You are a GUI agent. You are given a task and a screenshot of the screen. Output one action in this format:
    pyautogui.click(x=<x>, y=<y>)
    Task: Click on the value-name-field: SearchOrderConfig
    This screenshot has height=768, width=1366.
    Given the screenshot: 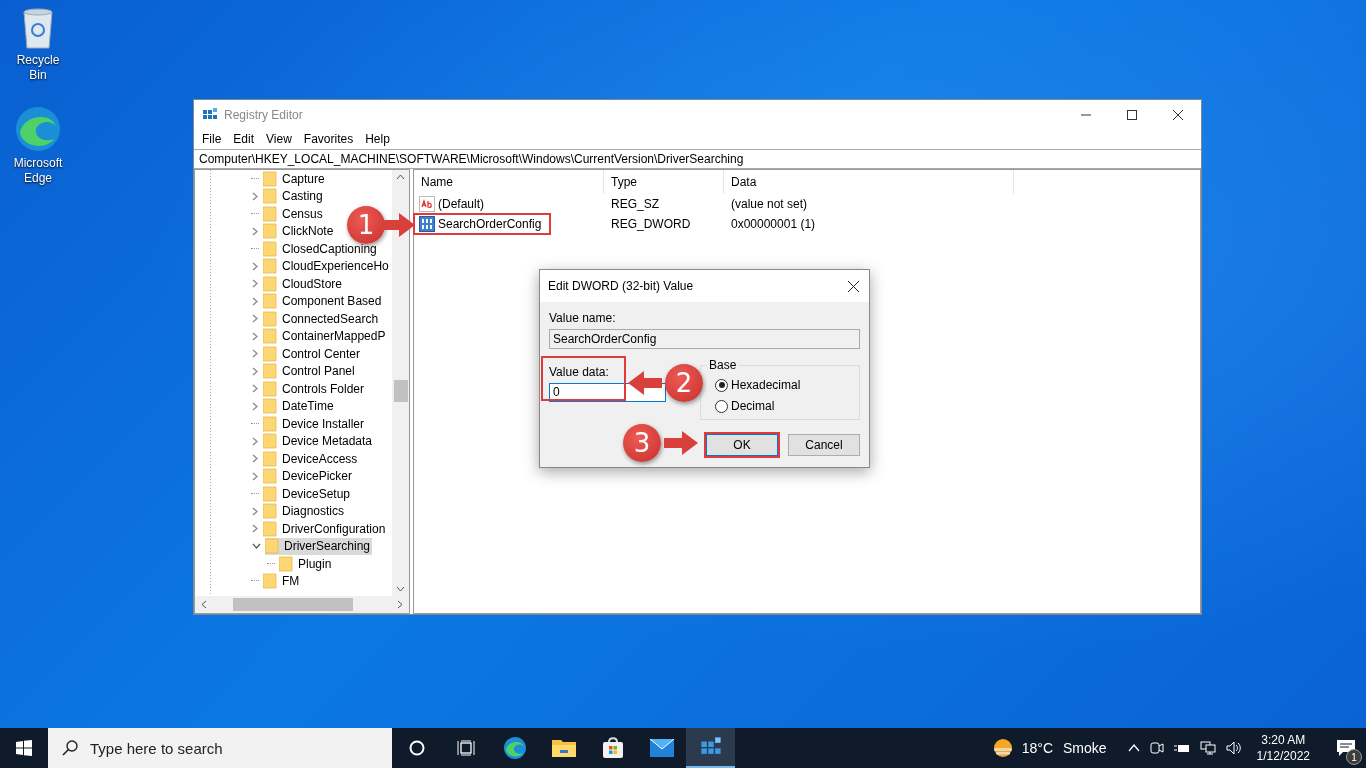 What is the action you would take?
    pyautogui.click(x=704, y=339)
    